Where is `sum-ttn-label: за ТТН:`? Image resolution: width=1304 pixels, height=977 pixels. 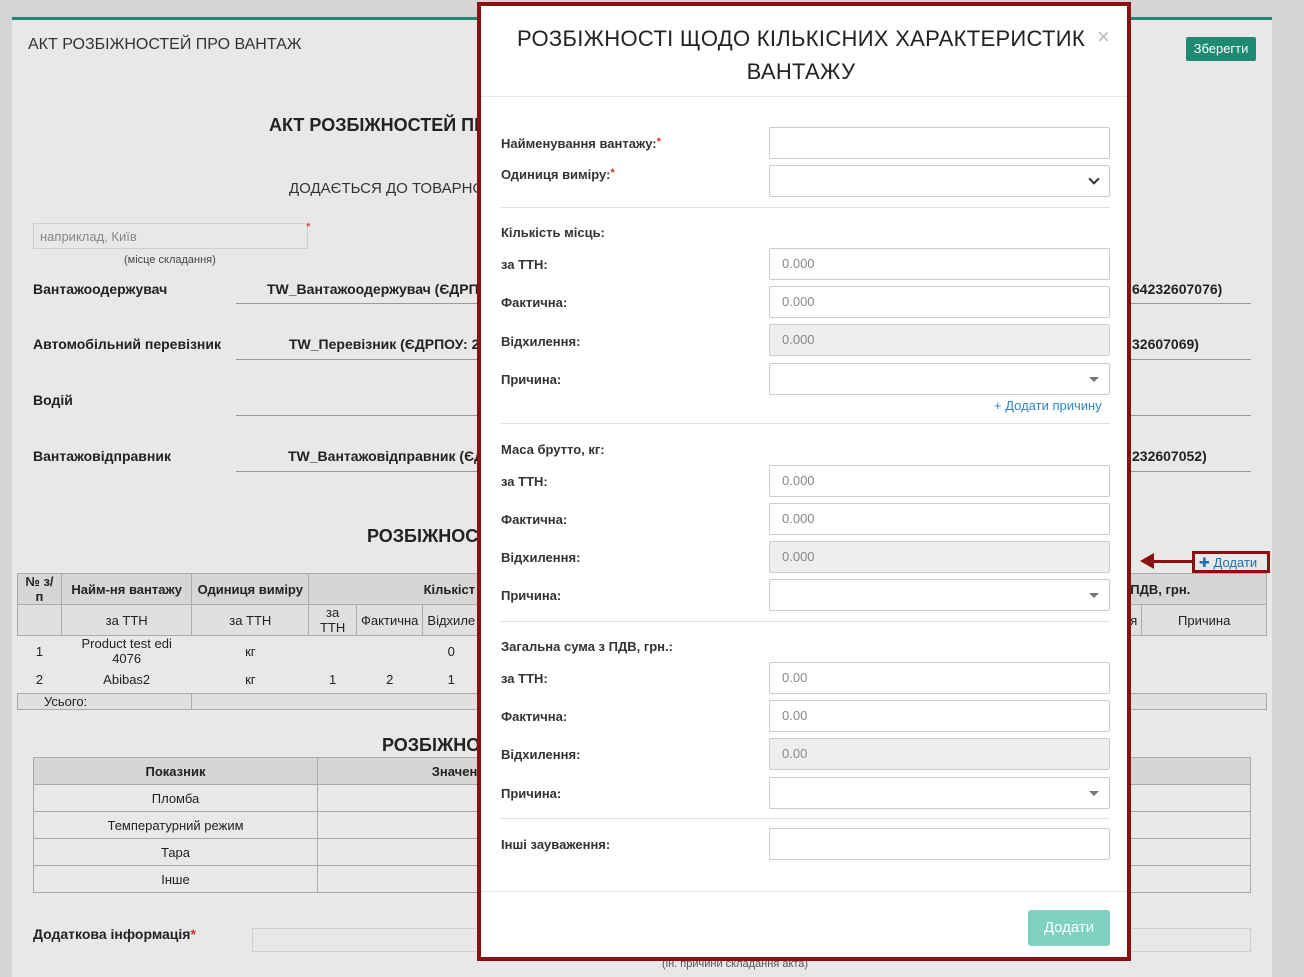 sum-ttn-label: за ТТН: is located at coordinates (524, 678).